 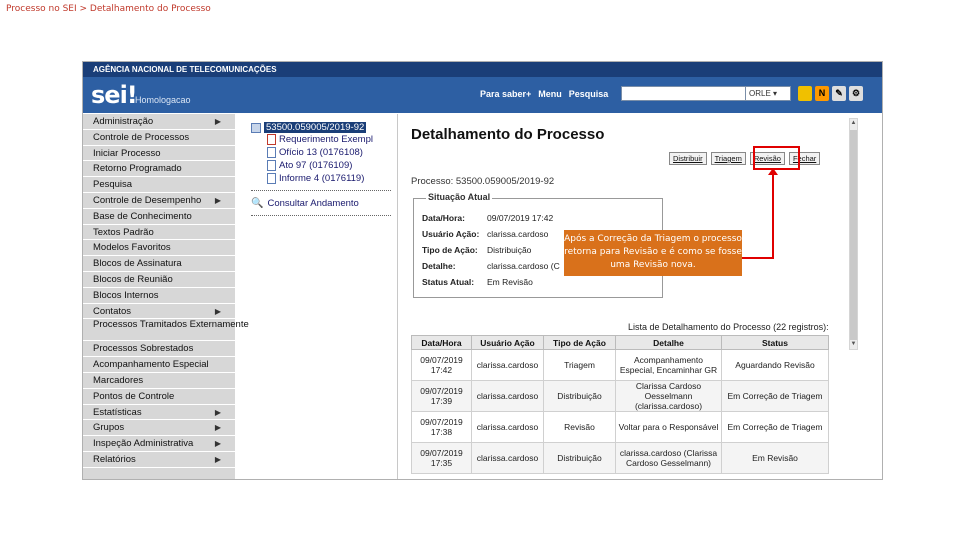 I want to click on sei-logo: sei!, so click(x=114, y=95).